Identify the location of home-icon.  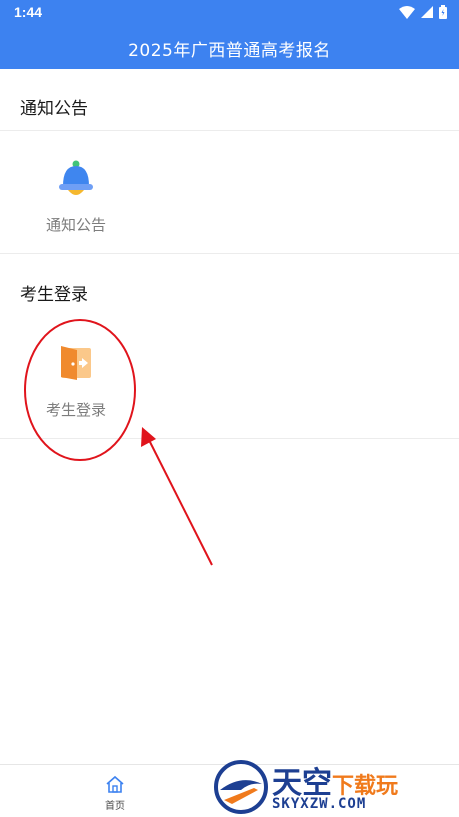
(115, 784).